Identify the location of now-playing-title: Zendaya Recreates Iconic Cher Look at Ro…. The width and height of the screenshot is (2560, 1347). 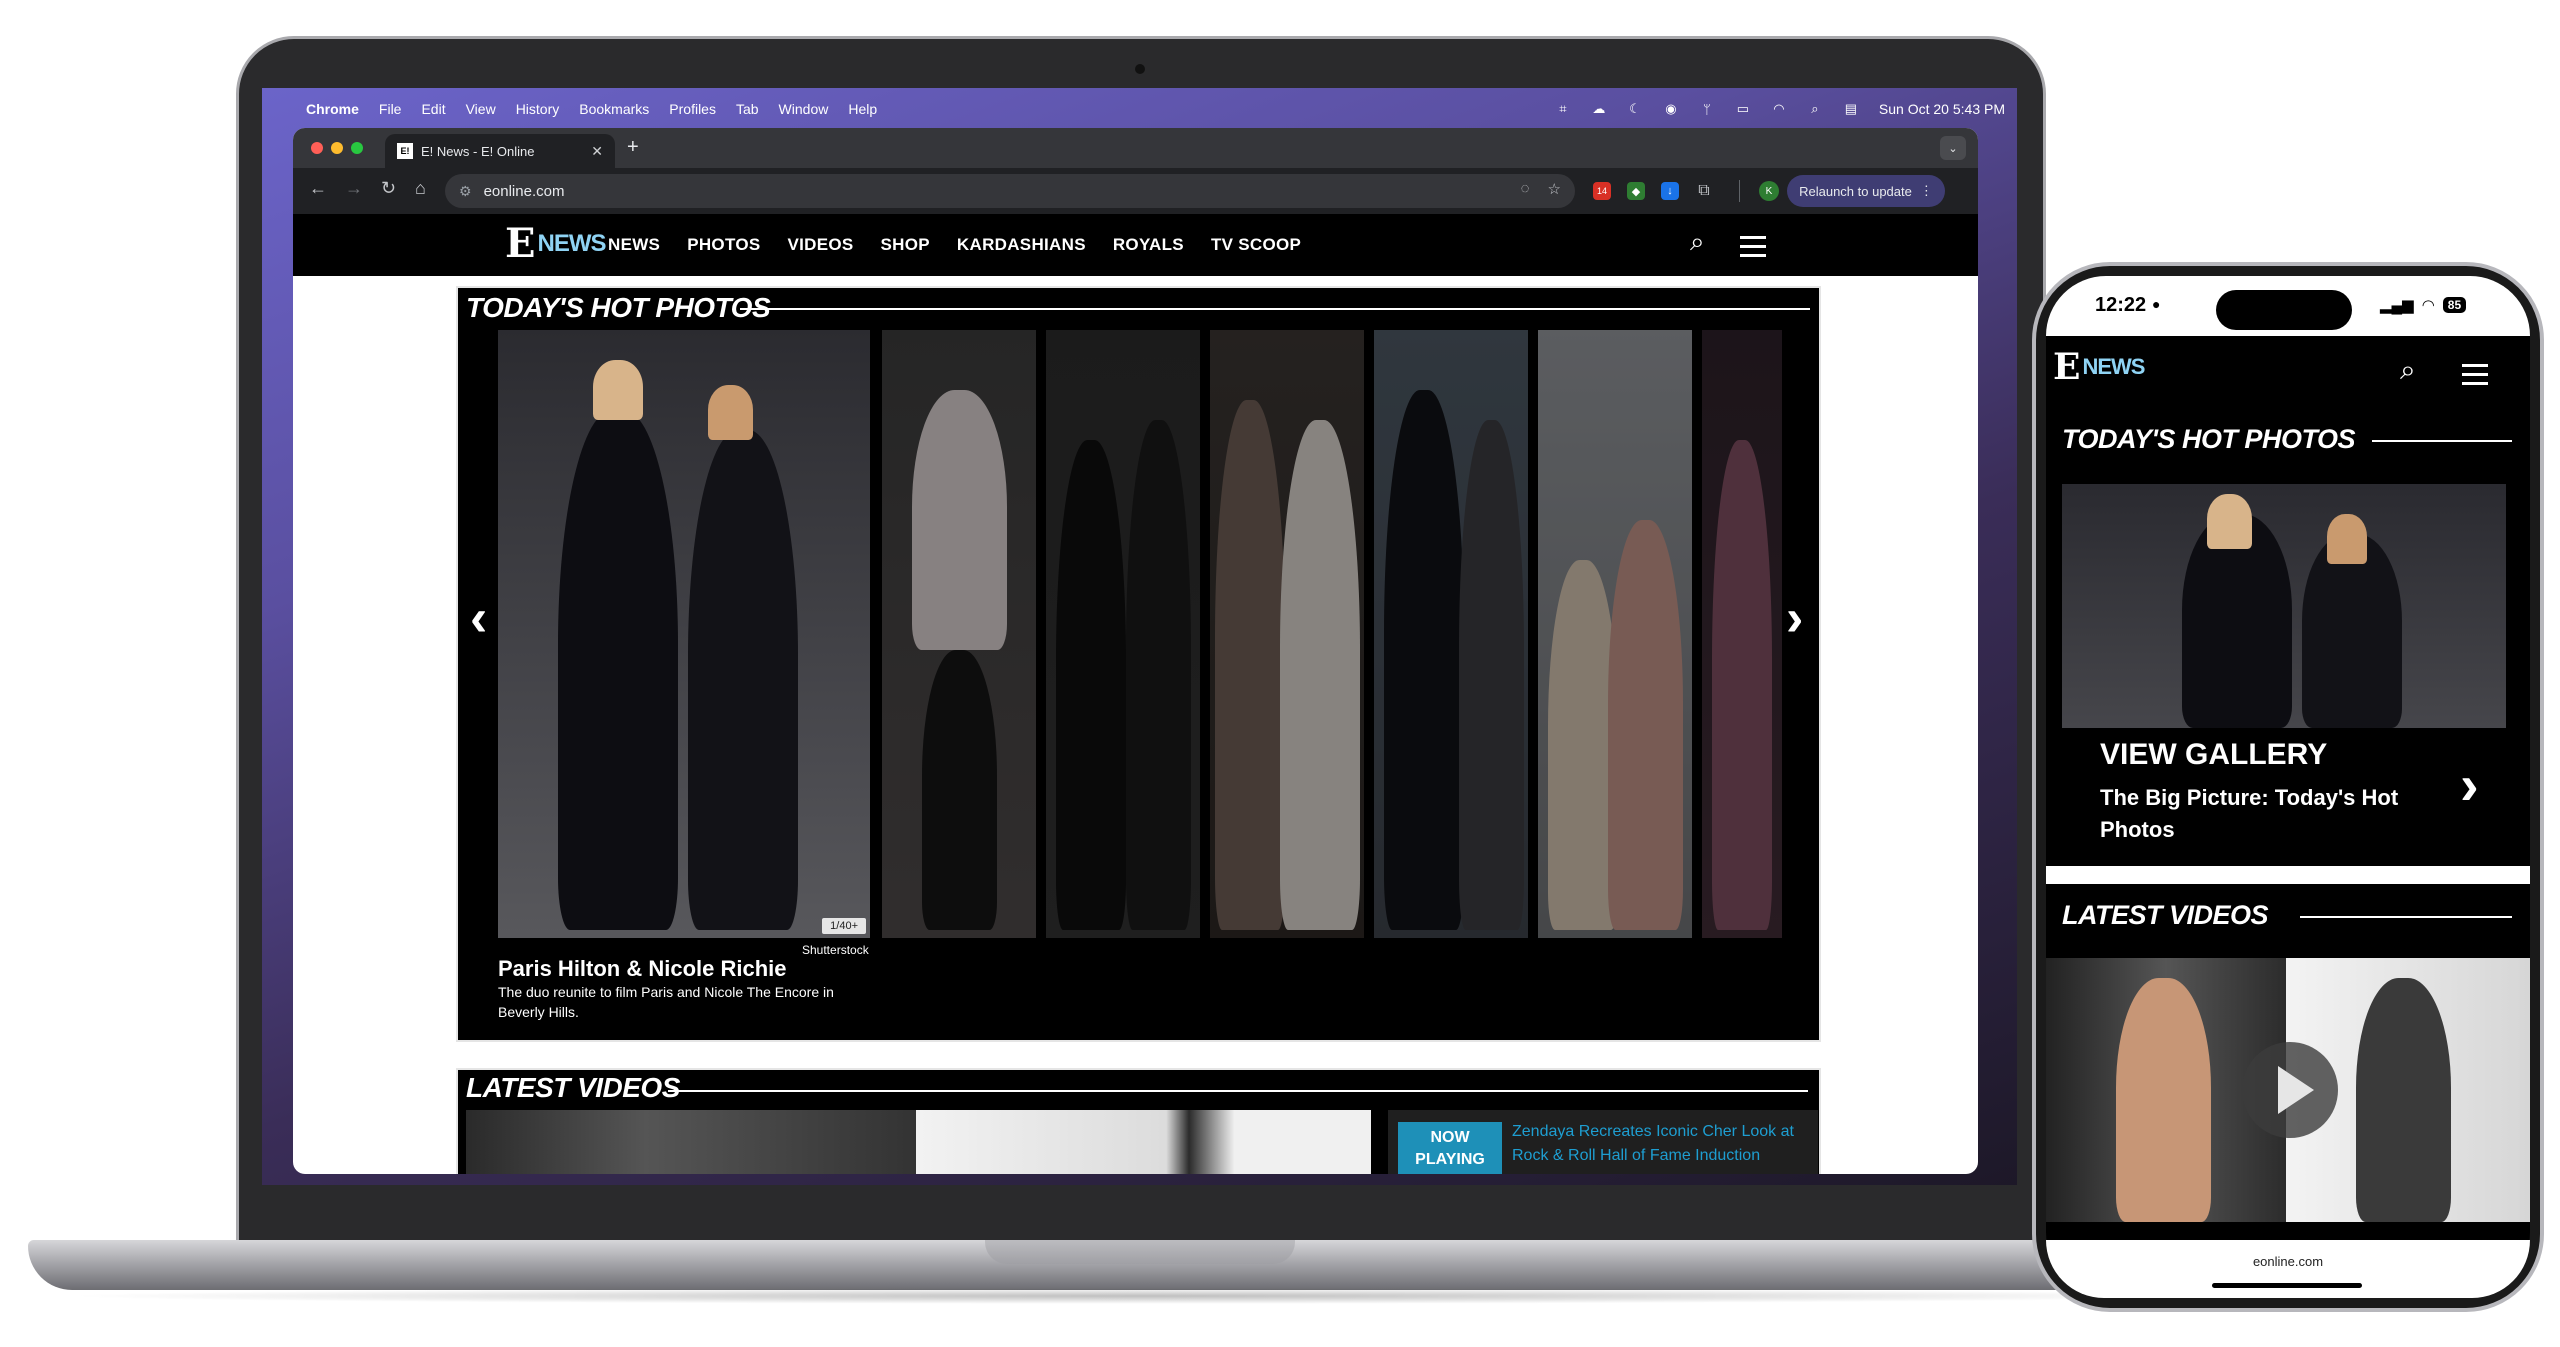
(1662, 1144).